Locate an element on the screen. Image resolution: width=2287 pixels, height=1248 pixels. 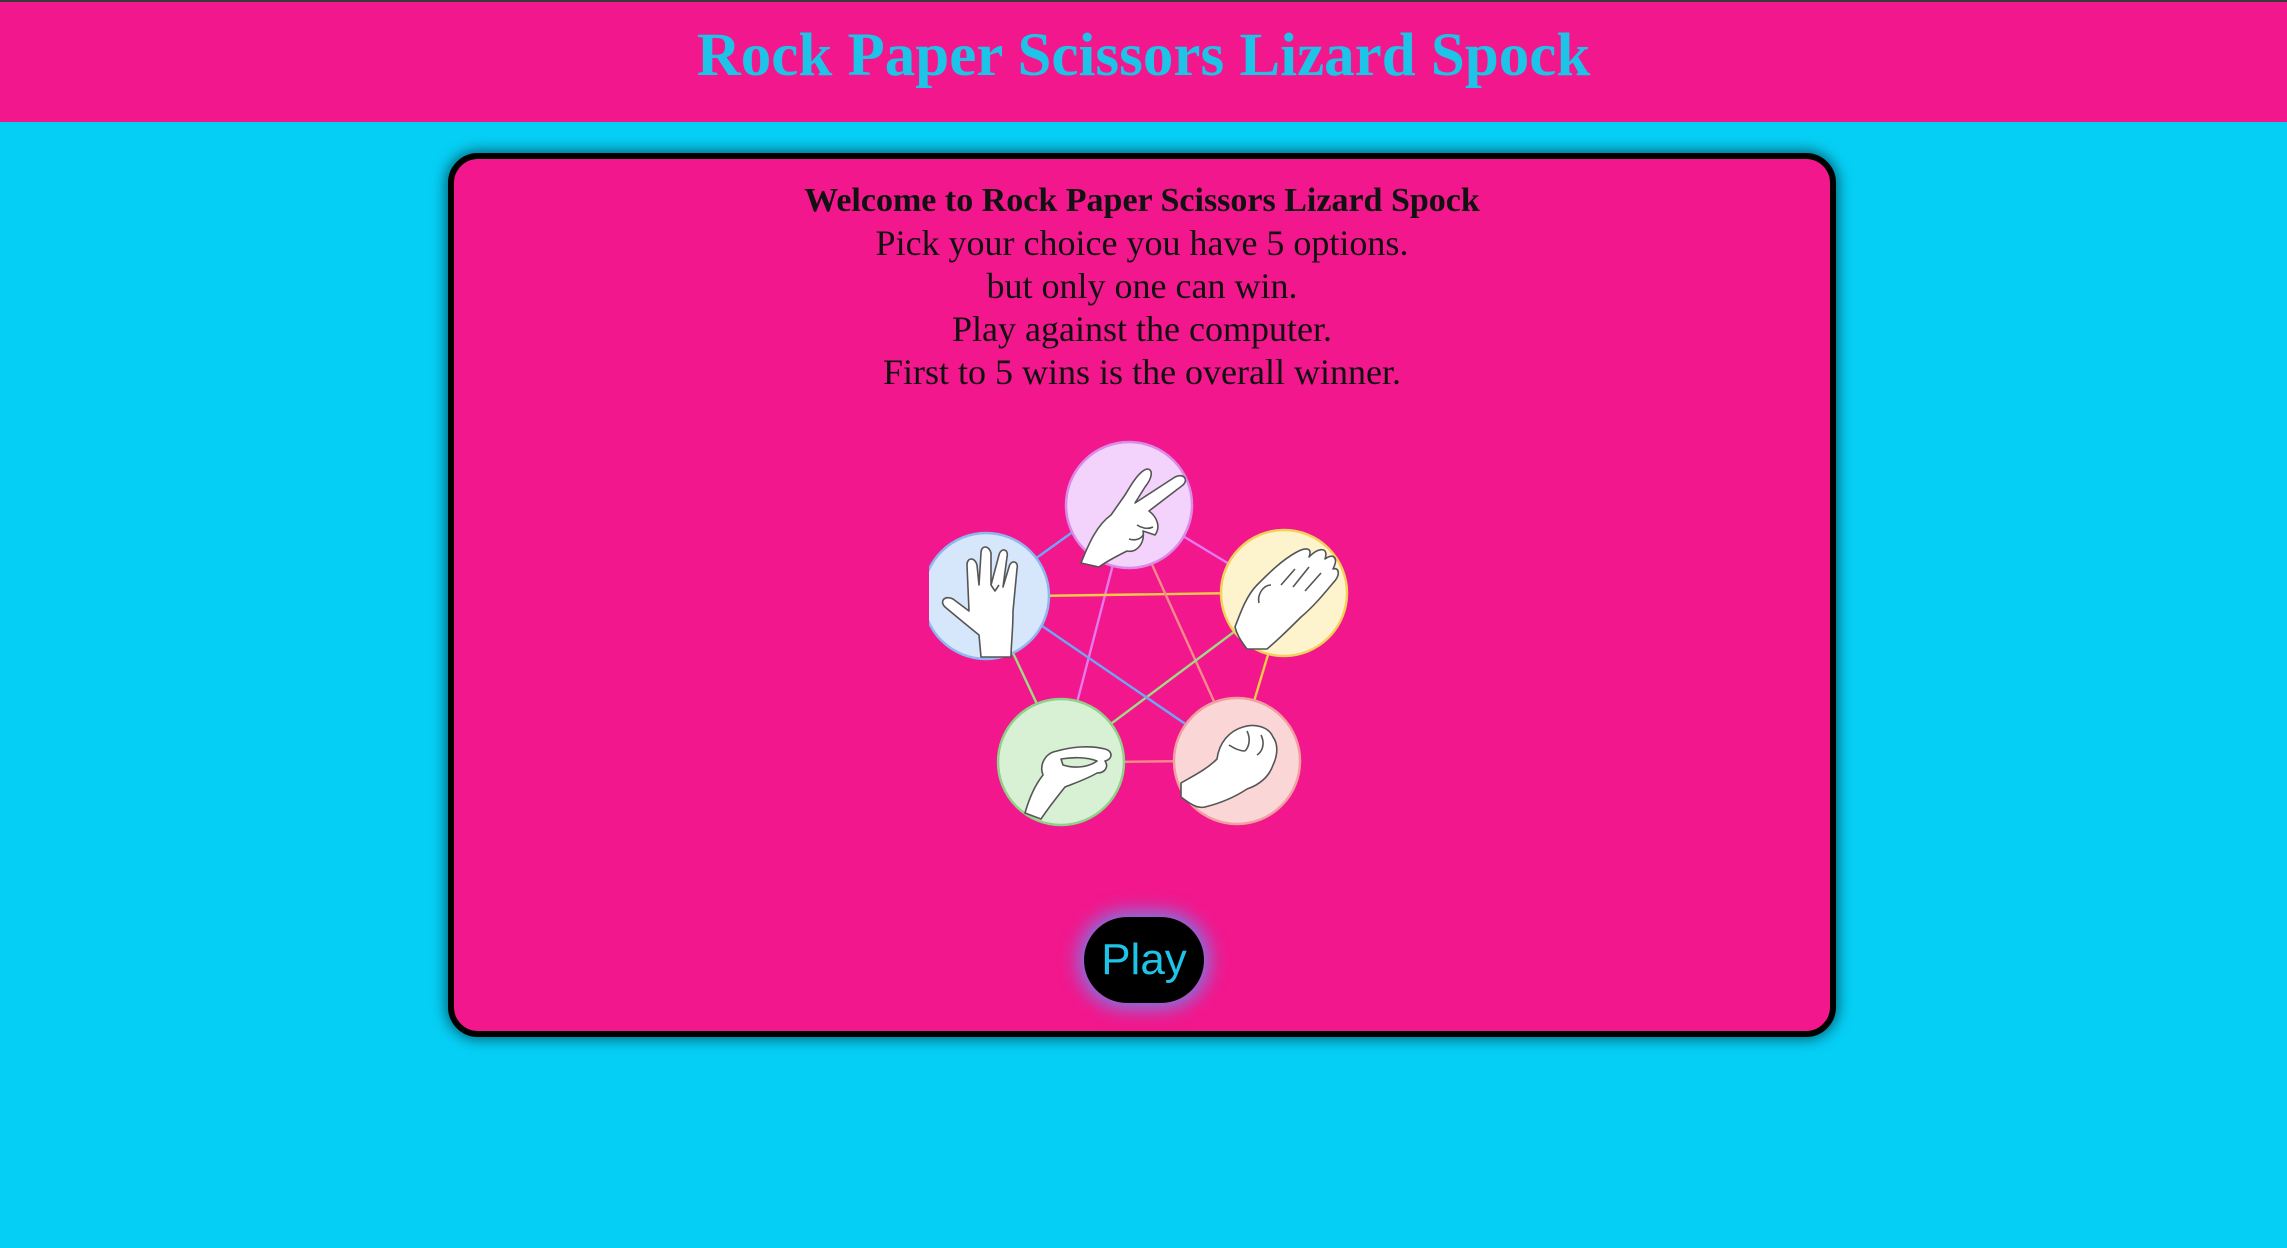
arrow-scissors-lizard is located at coordinates (1093, 634).